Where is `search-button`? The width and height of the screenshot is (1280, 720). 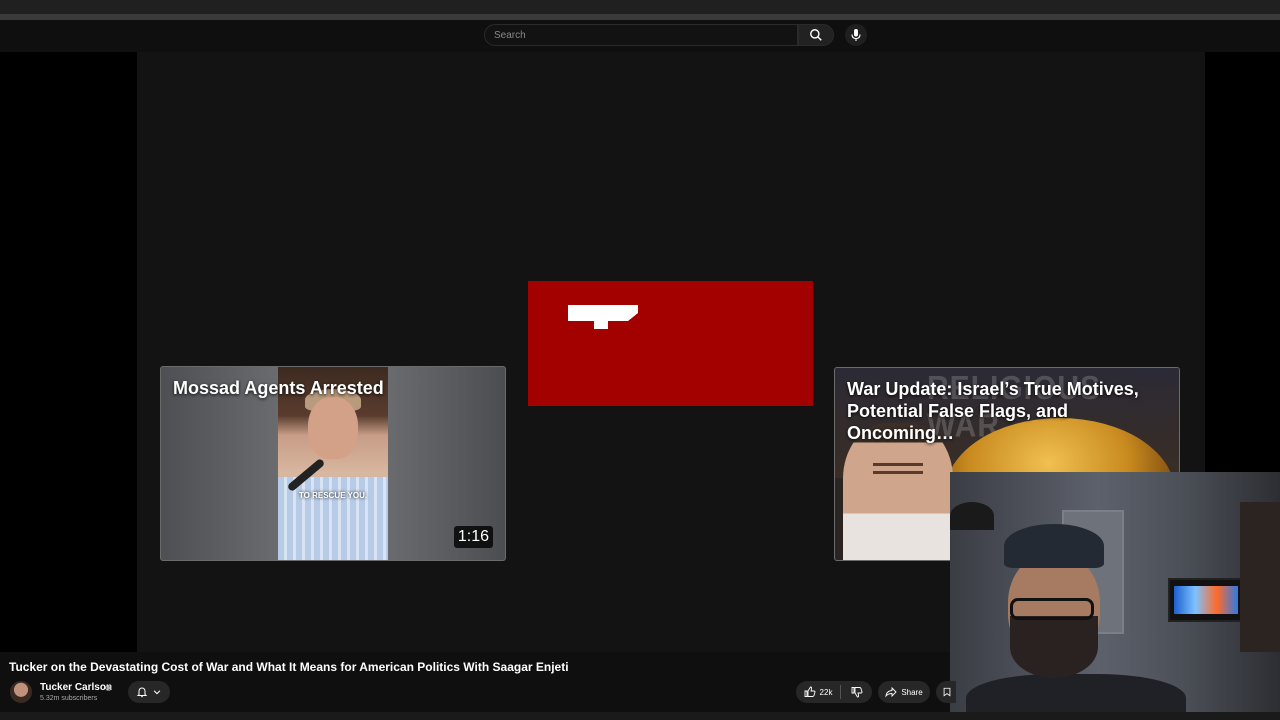
search-button is located at coordinates (816, 35).